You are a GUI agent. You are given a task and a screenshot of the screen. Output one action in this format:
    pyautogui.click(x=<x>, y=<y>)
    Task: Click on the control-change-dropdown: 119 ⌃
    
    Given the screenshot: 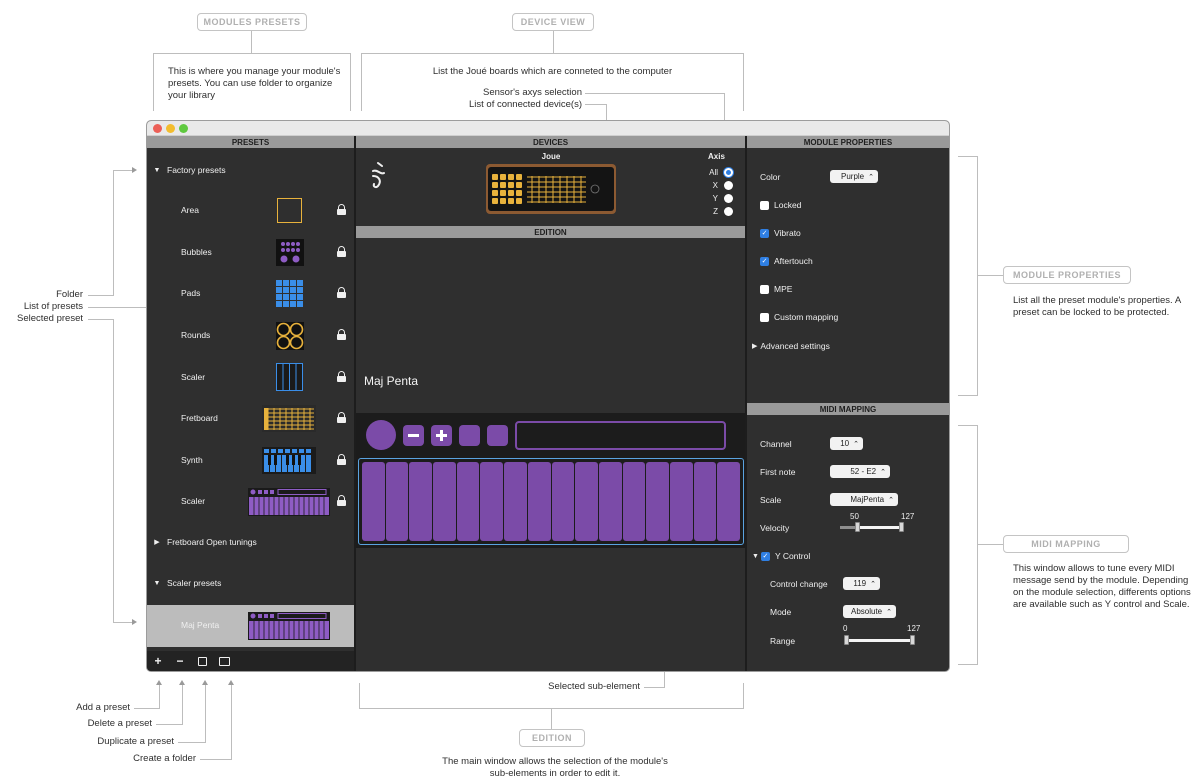 What is the action you would take?
    pyautogui.click(x=861, y=583)
    